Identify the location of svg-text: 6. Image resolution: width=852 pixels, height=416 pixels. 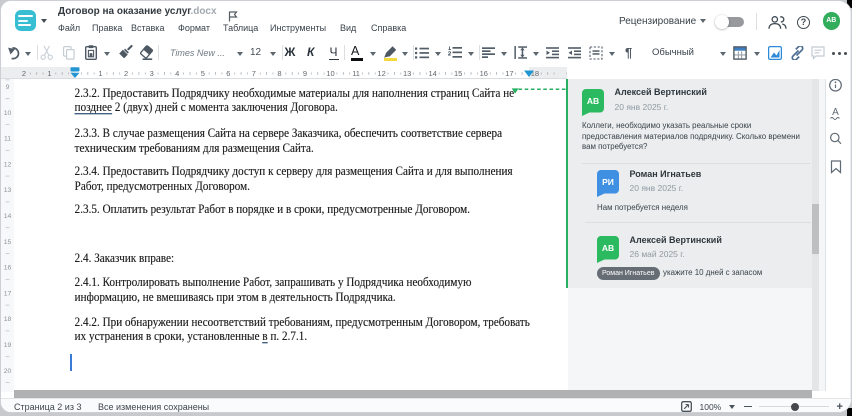
(228, 73).